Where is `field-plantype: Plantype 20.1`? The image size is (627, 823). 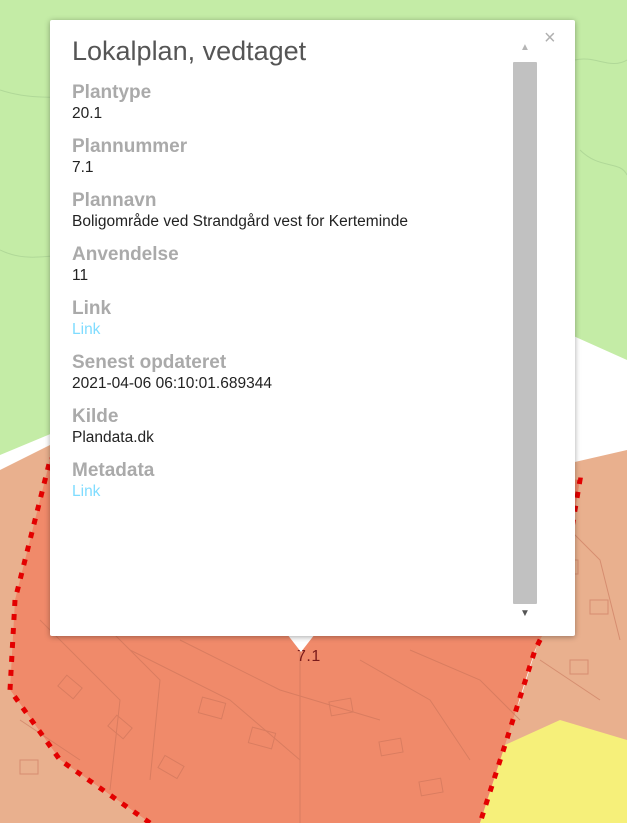
field-plantype: Plantype 20.1 is located at coordinates (294, 103).